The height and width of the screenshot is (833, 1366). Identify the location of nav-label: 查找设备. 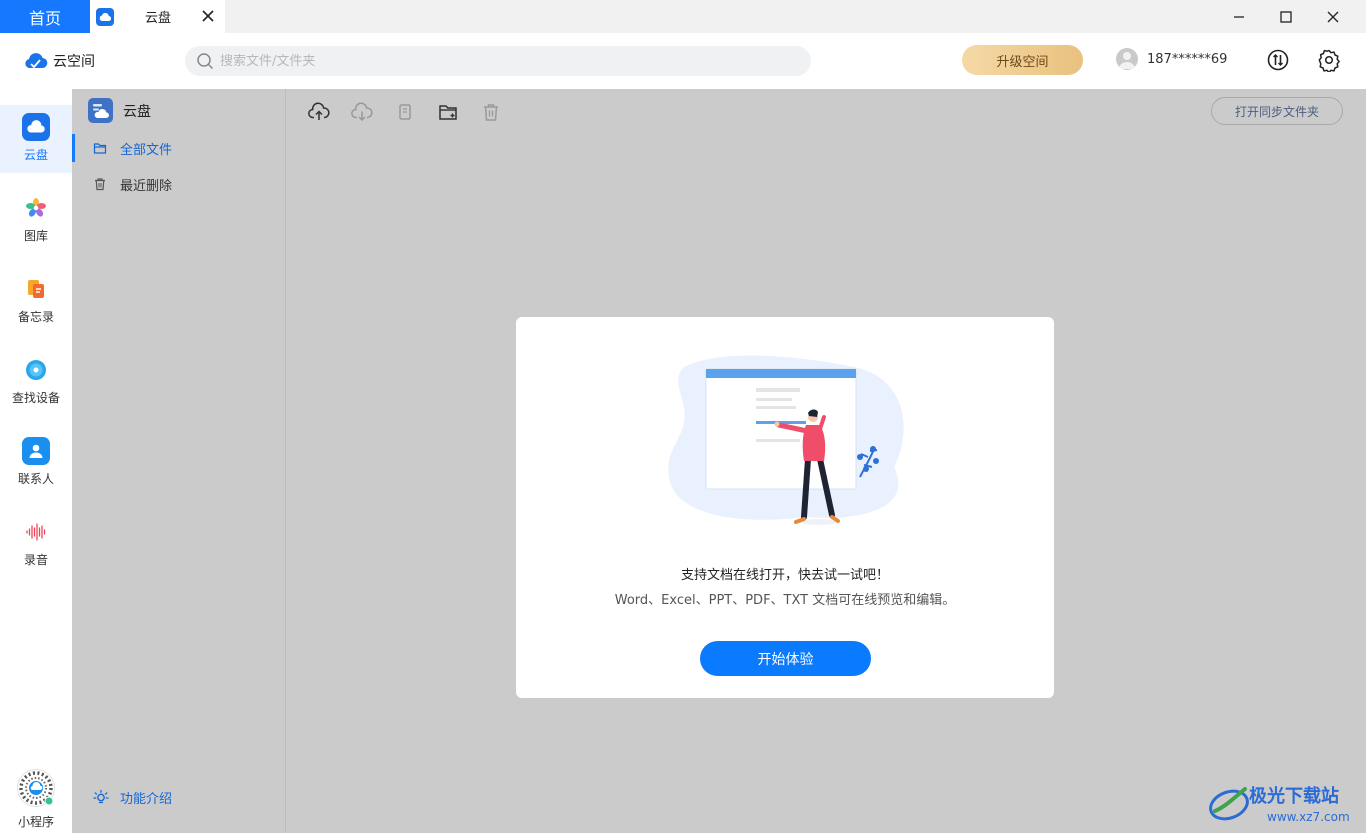
(35, 398).